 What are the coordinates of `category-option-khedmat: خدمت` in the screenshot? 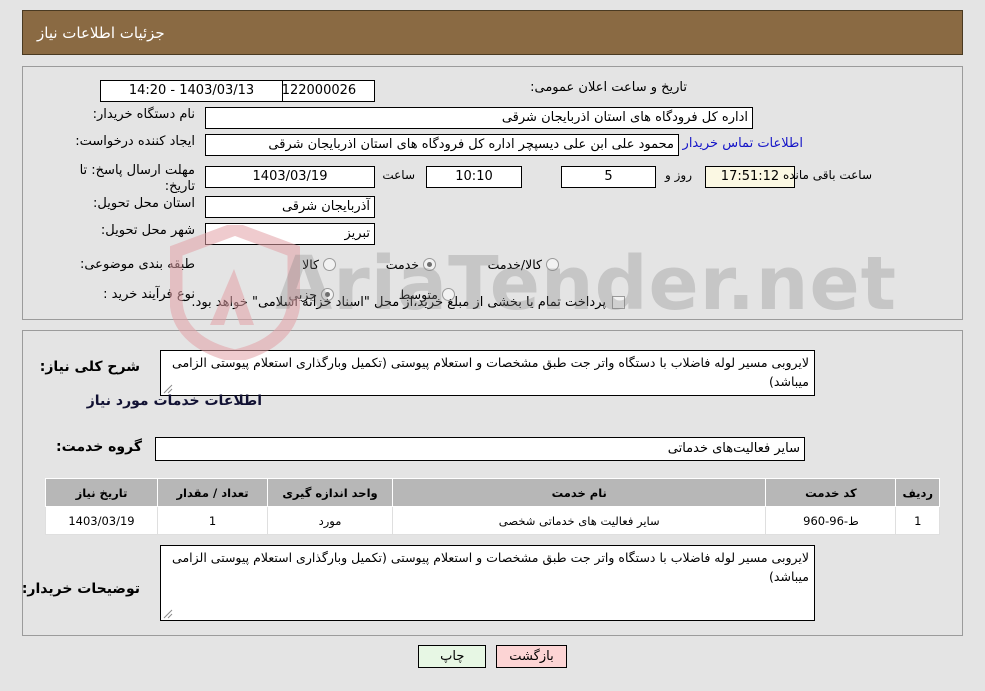 It's located at (411, 264).